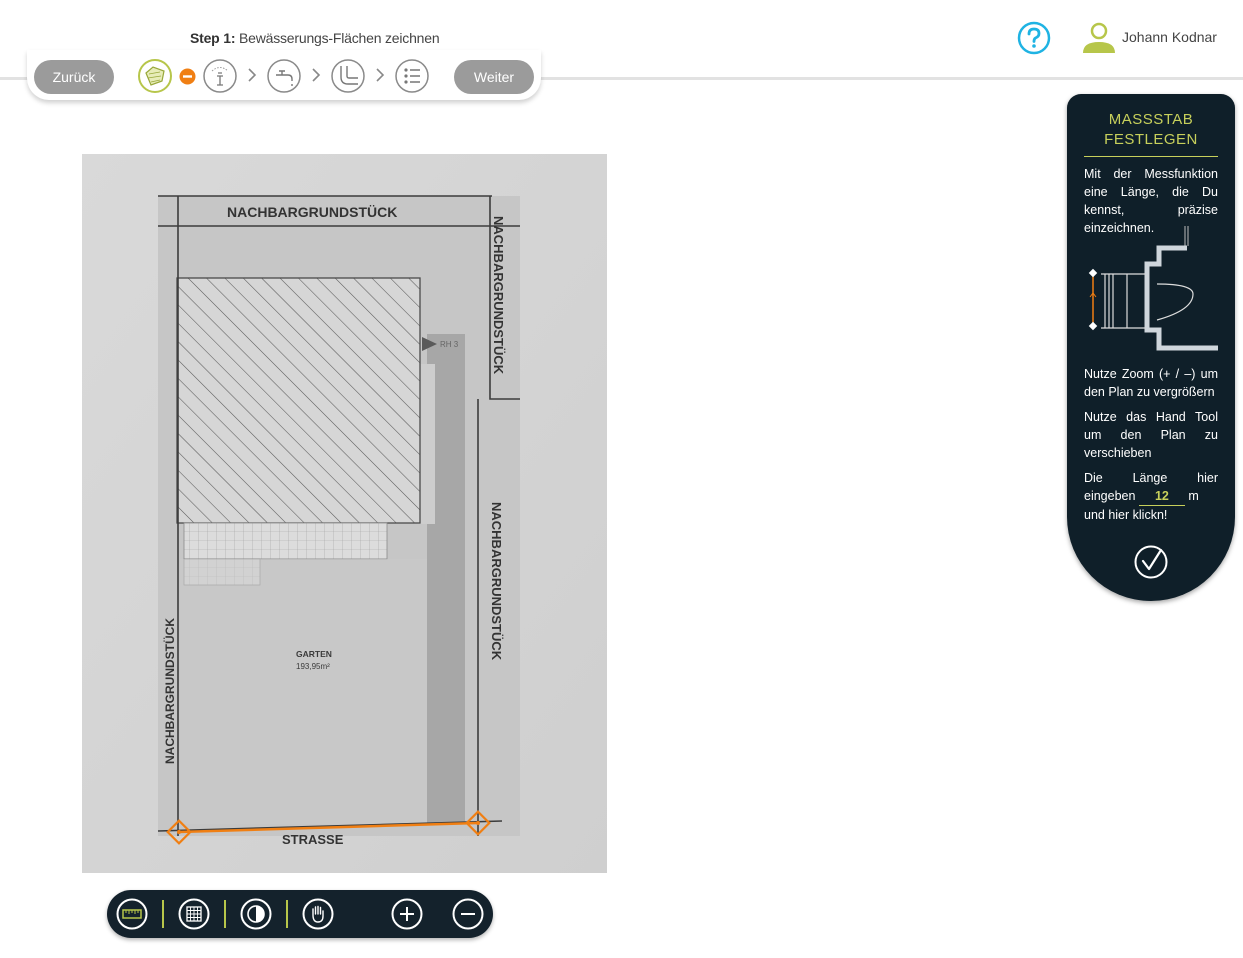  Describe the element at coordinates (312, 212) in the screenshot. I see `label-top: NACHBARGRUNDSTÜCK` at that location.